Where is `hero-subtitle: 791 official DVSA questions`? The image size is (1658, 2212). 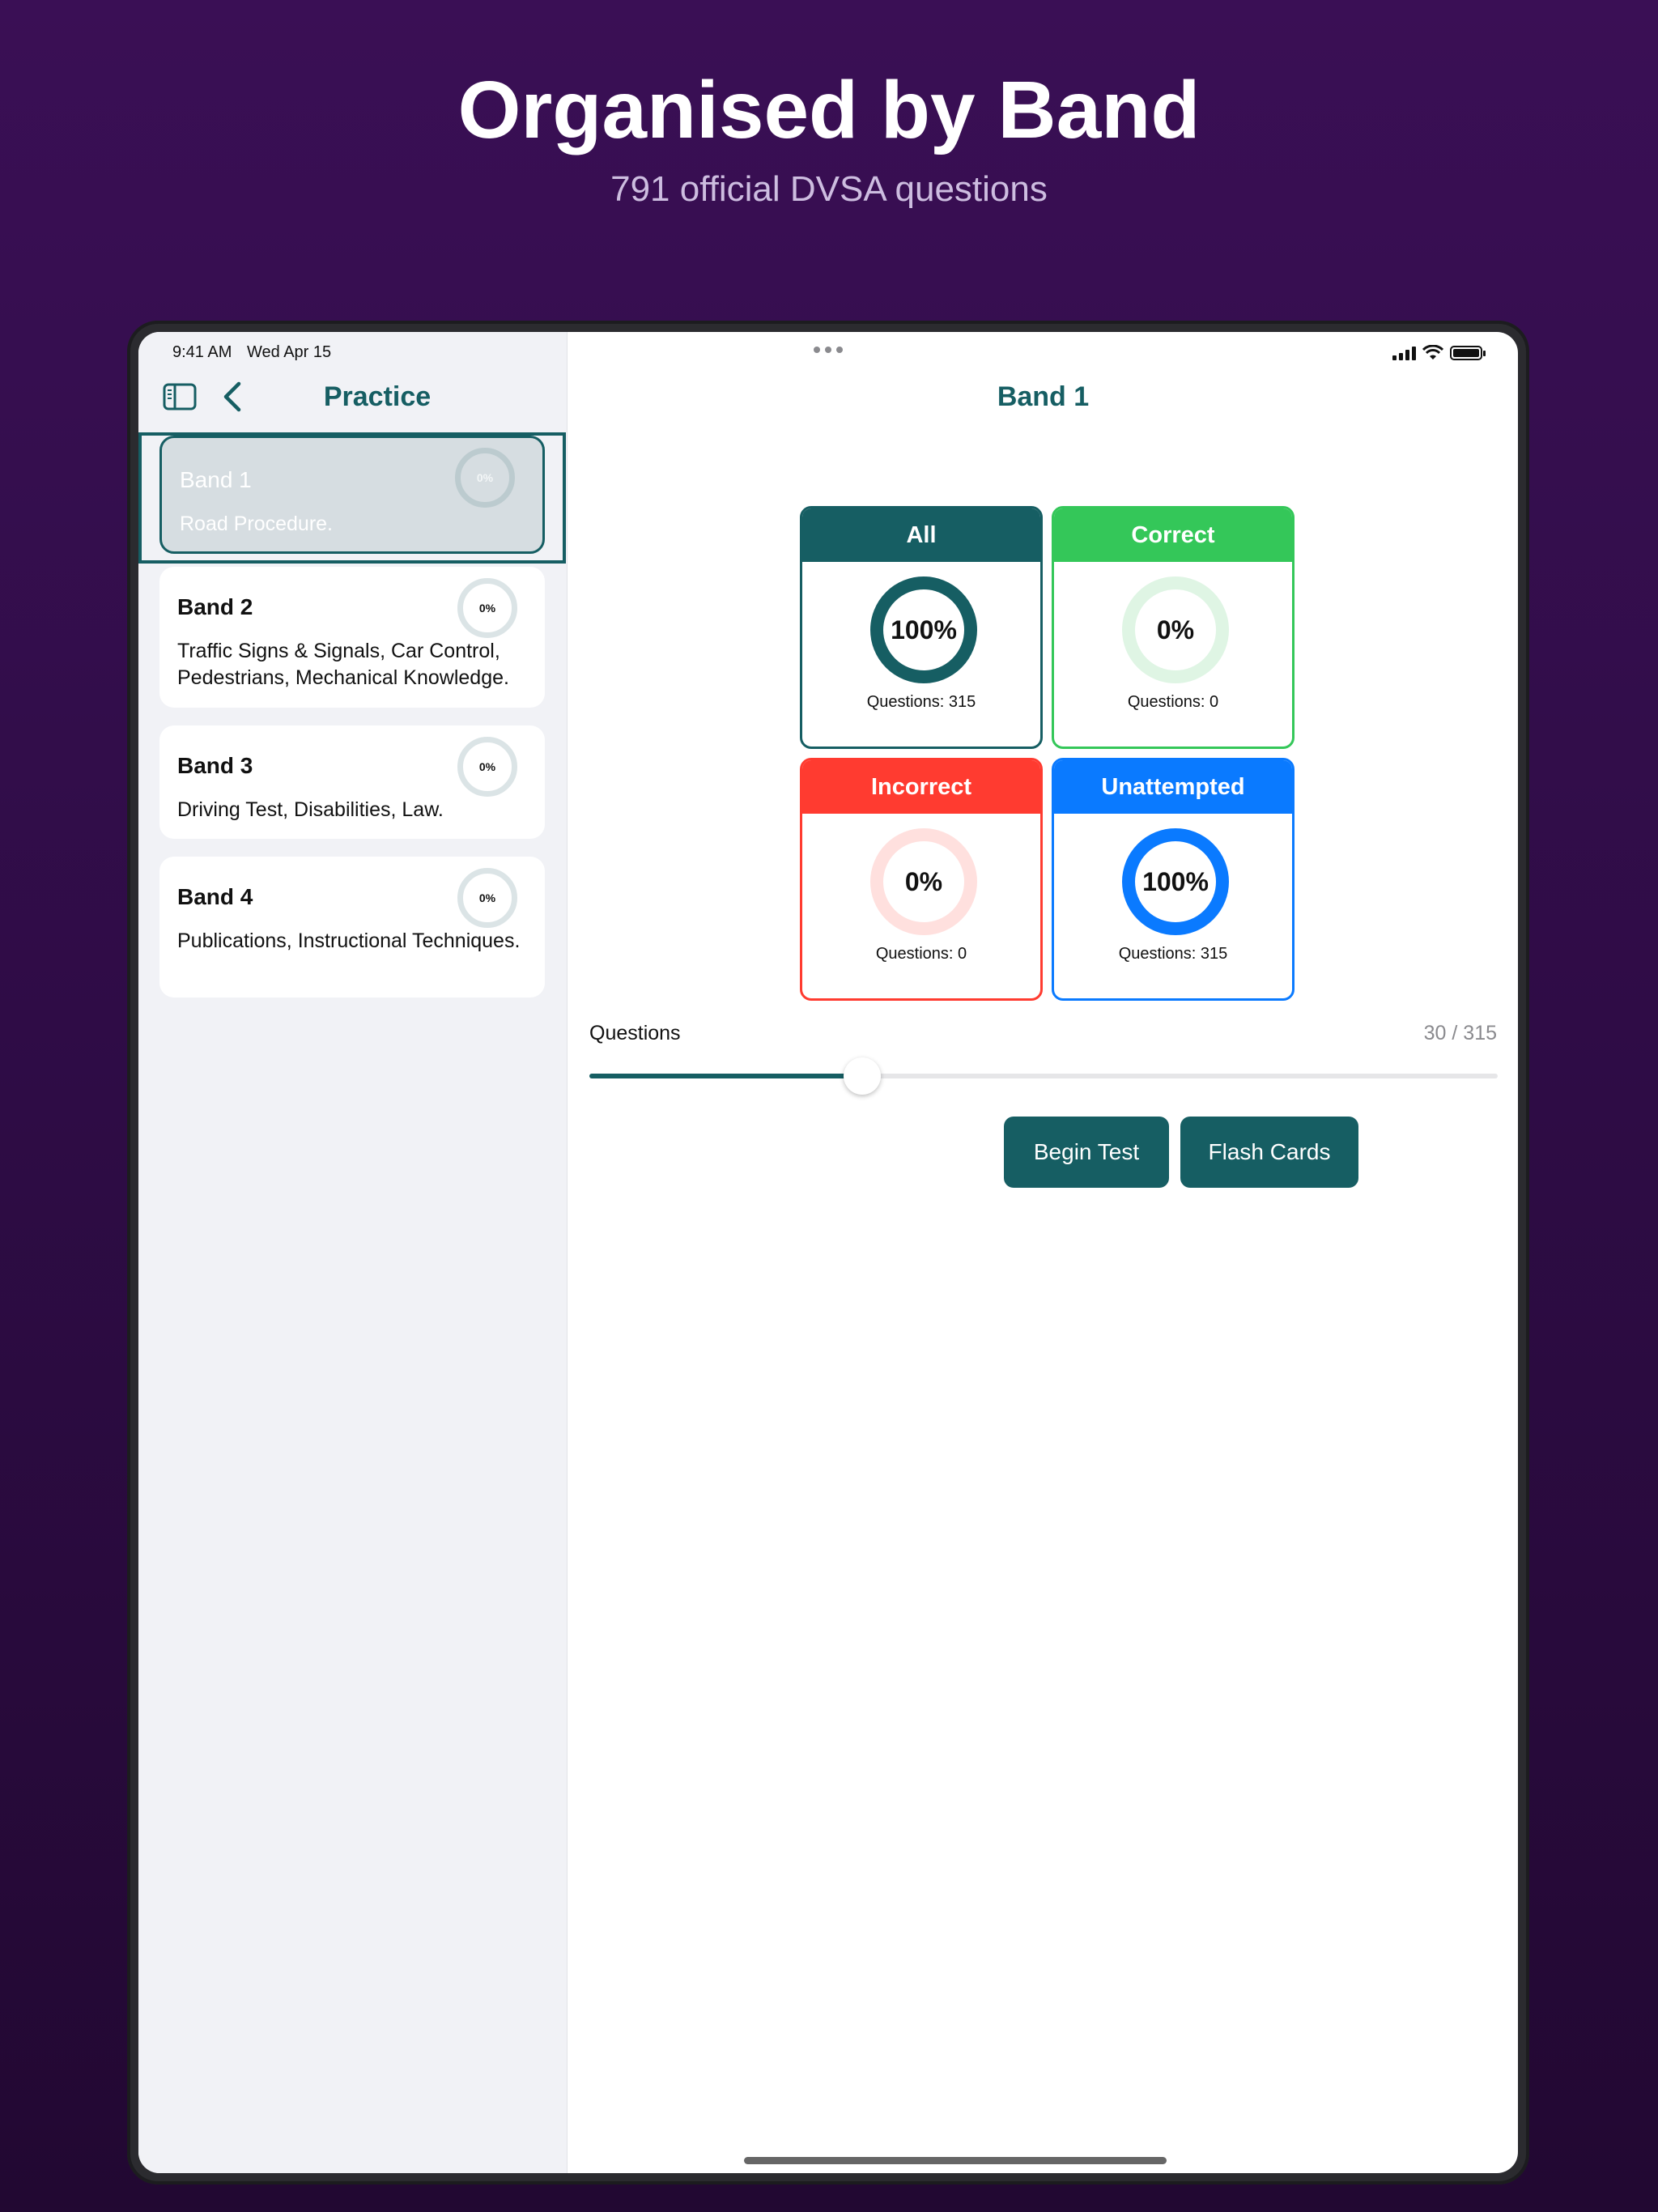
hero-subtitle: 791 official DVSA questions is located at coordinates (829, 189).